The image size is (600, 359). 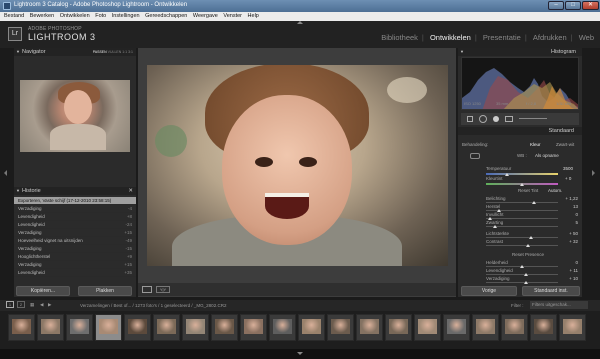 What do you see at coordinates (300, 22) in the screenshot?
I see `top-panel-toggle-icon` at bounding box center [300, 22].